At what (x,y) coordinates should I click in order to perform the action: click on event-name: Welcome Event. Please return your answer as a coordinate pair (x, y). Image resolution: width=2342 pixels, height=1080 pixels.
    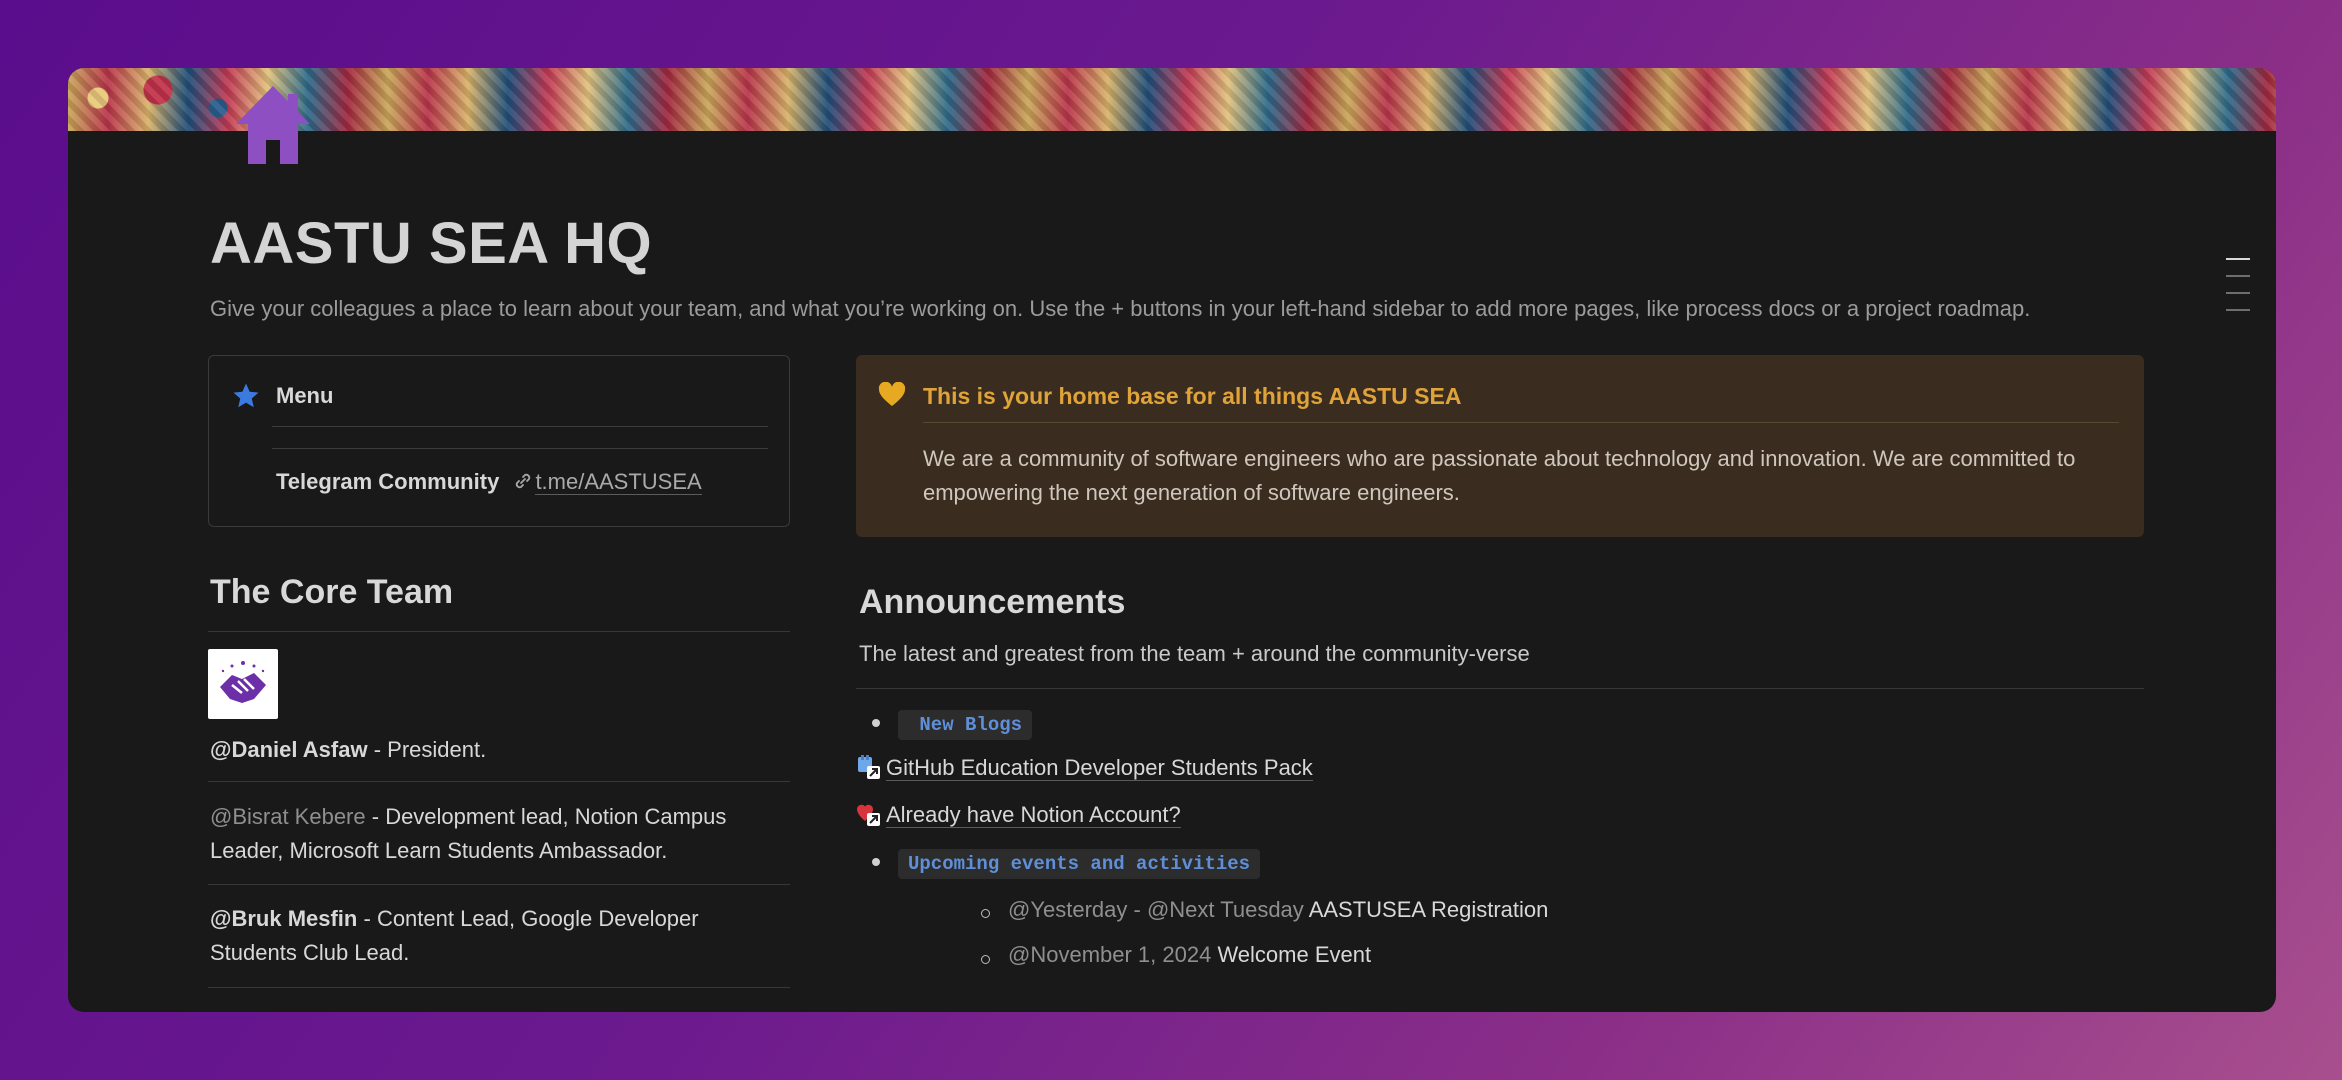
    Looking at the image, I should click on (1291, 954).